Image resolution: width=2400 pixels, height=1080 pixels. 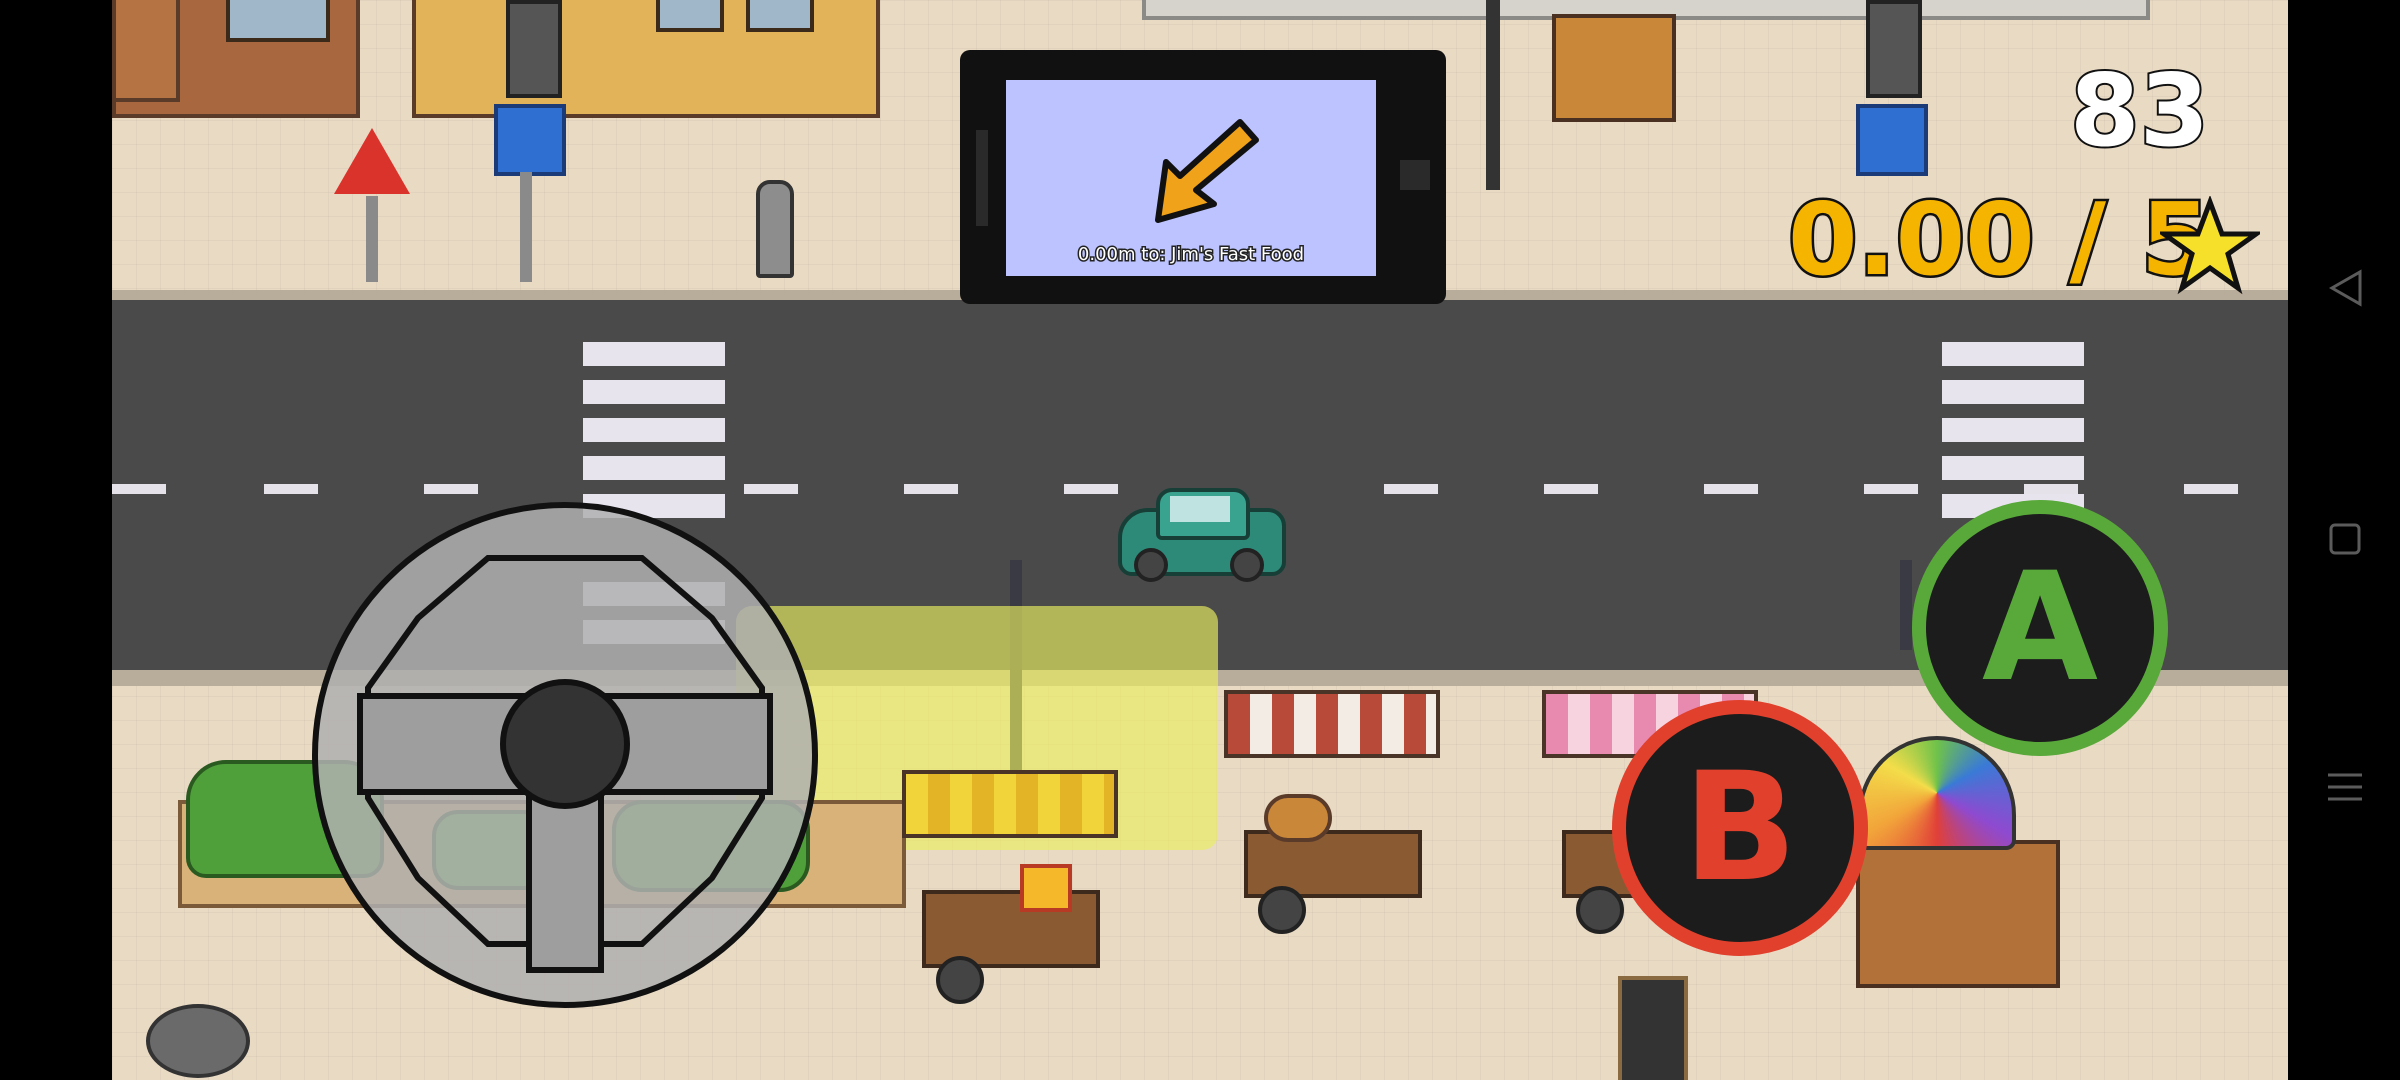 What do you see at coordinates (1653, 1028) in the screenshot?
I see `menu-board` at bounding box center [1653, 1028].